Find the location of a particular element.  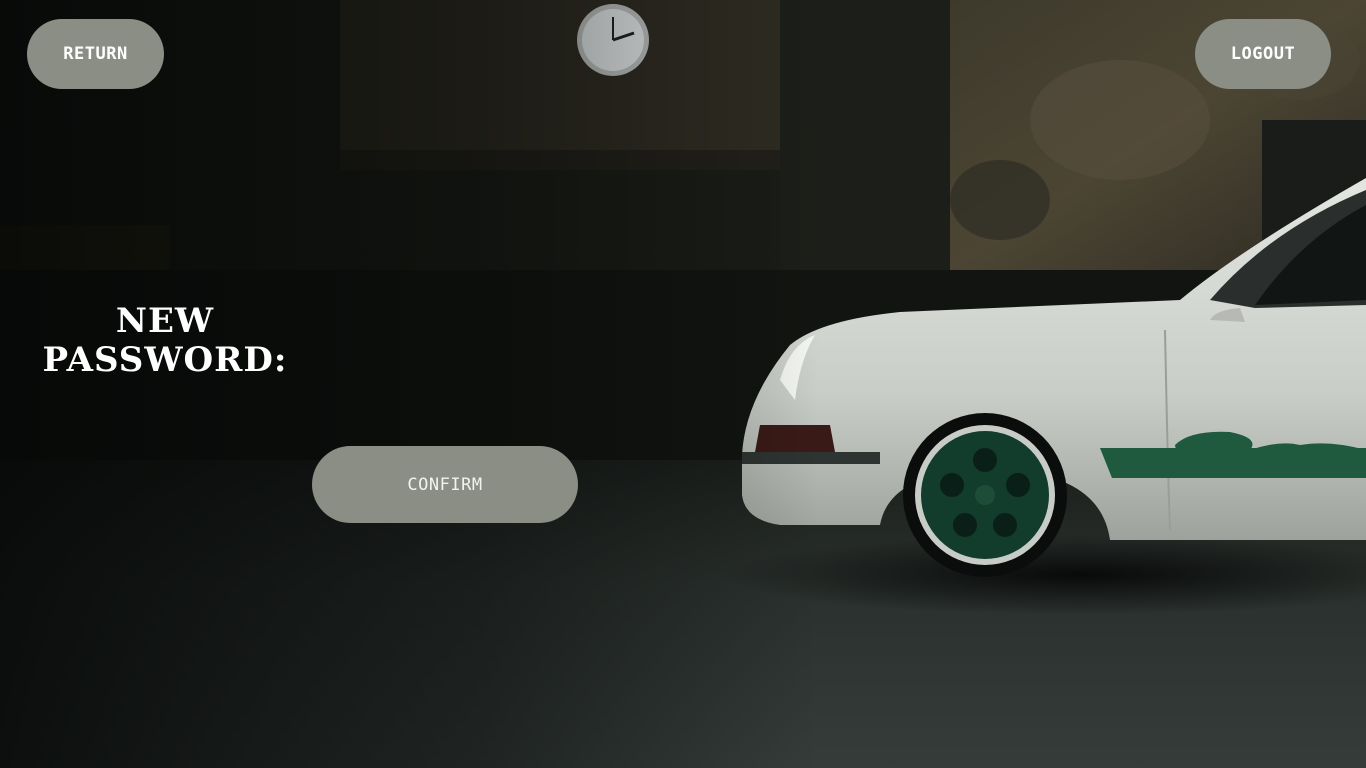

logout-button: LOGOUT is located at coordinates (1263, 54).